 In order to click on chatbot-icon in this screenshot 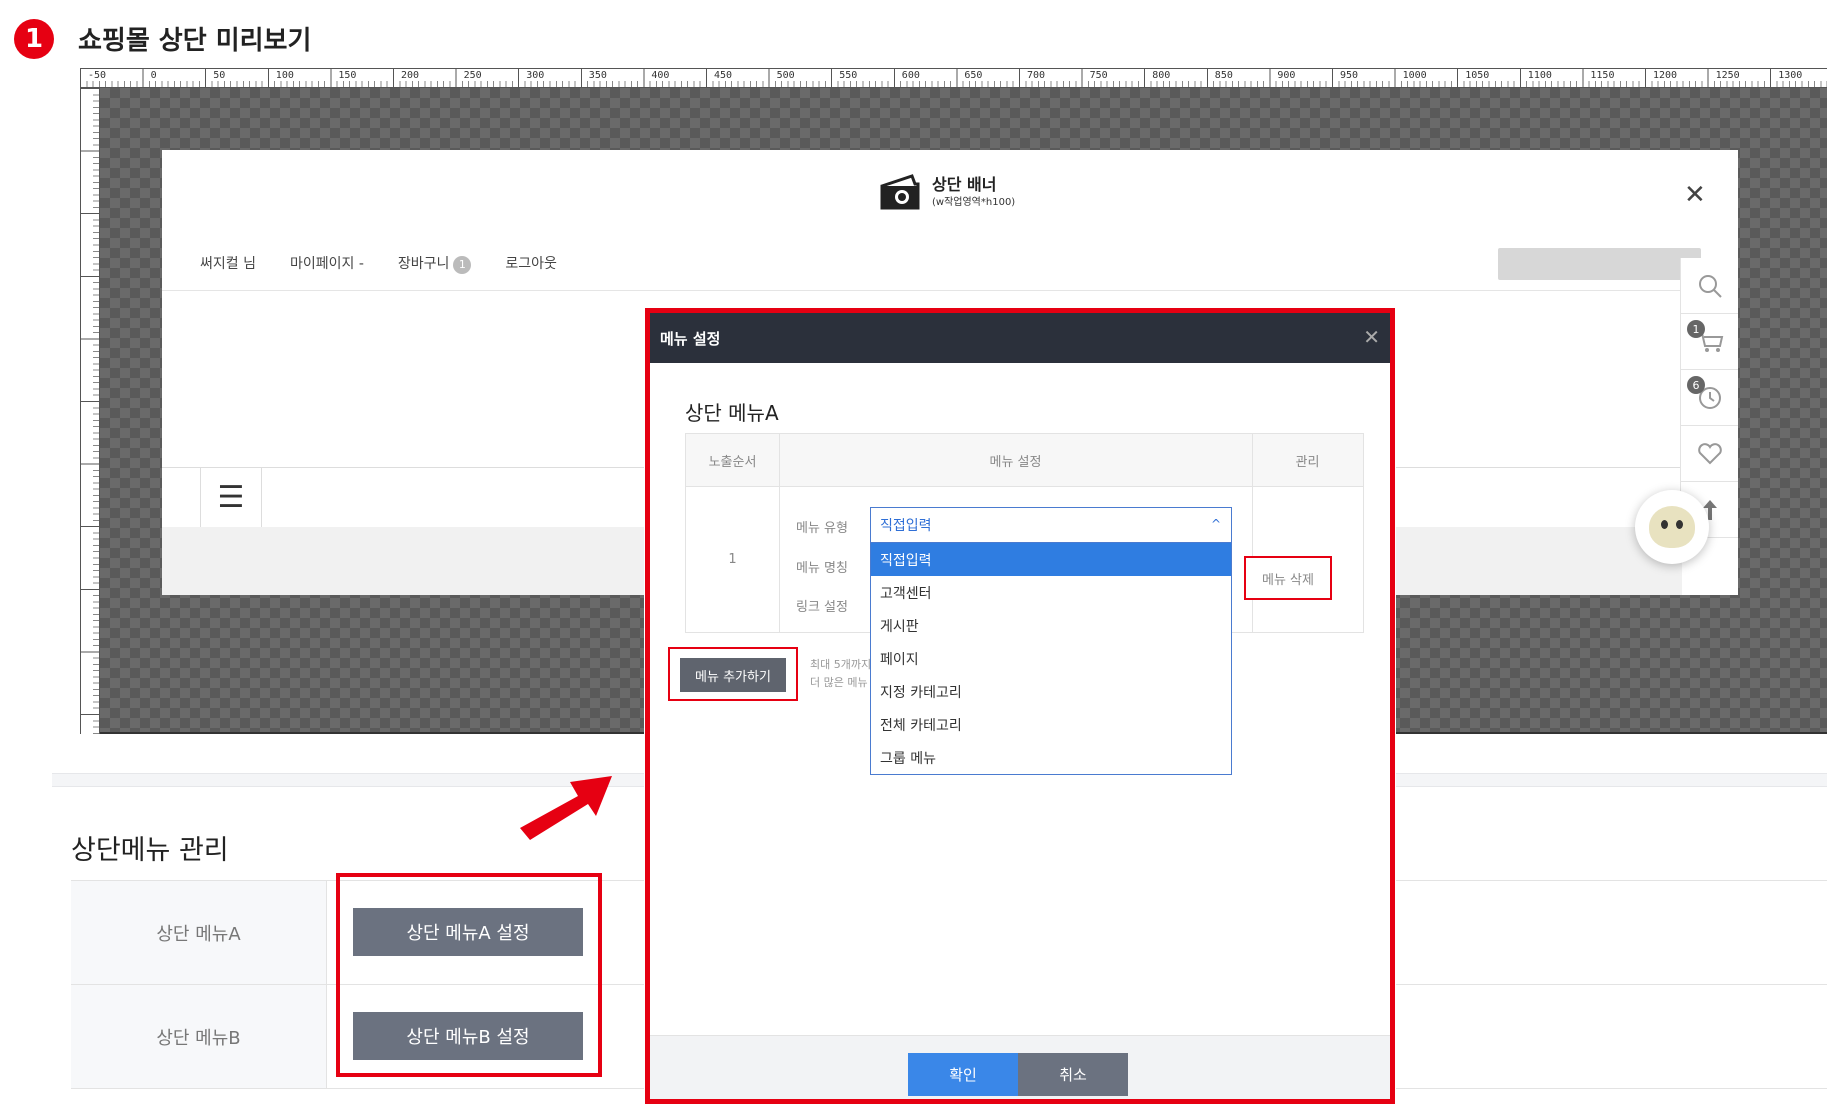, I will do `click(1672, 527)`.